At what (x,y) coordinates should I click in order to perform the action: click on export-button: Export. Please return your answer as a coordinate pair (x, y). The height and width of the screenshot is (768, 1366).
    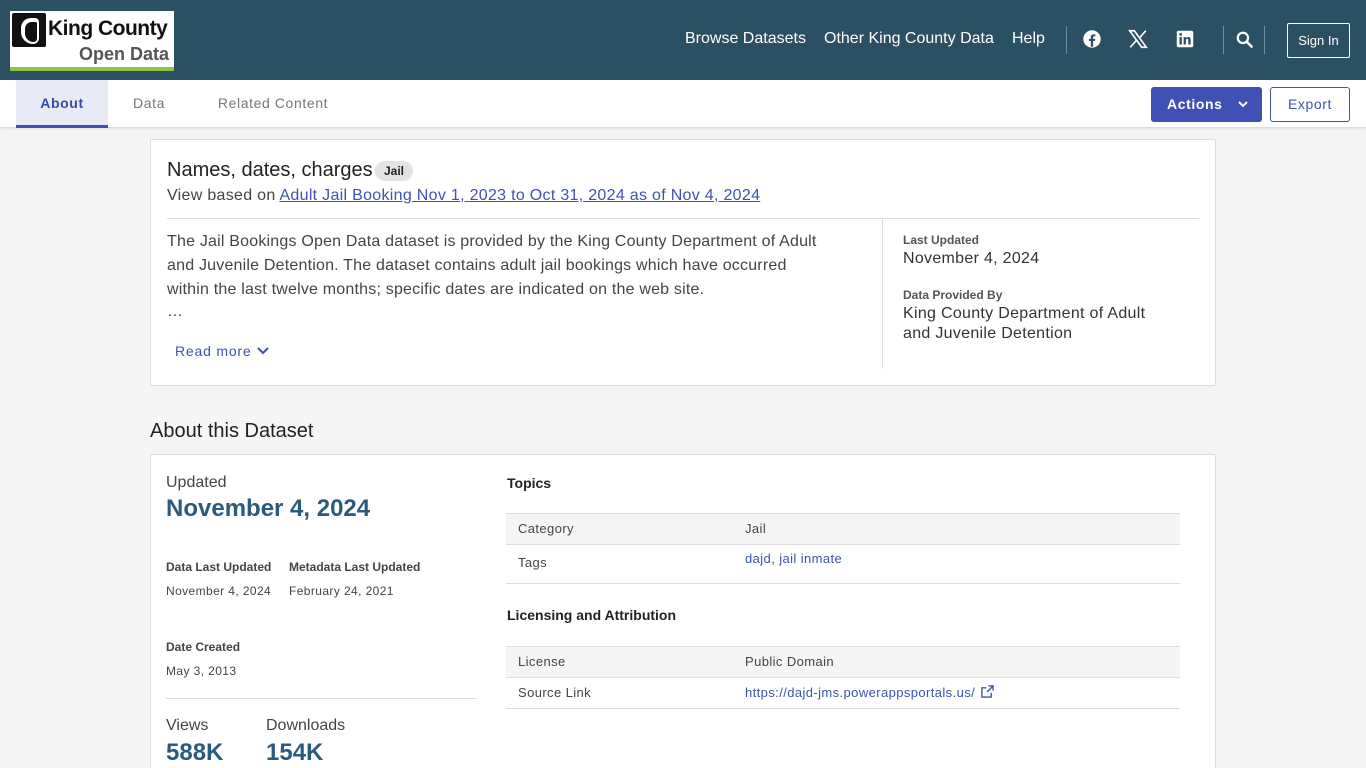
    Looking at the image, I should click on (1310, 104).